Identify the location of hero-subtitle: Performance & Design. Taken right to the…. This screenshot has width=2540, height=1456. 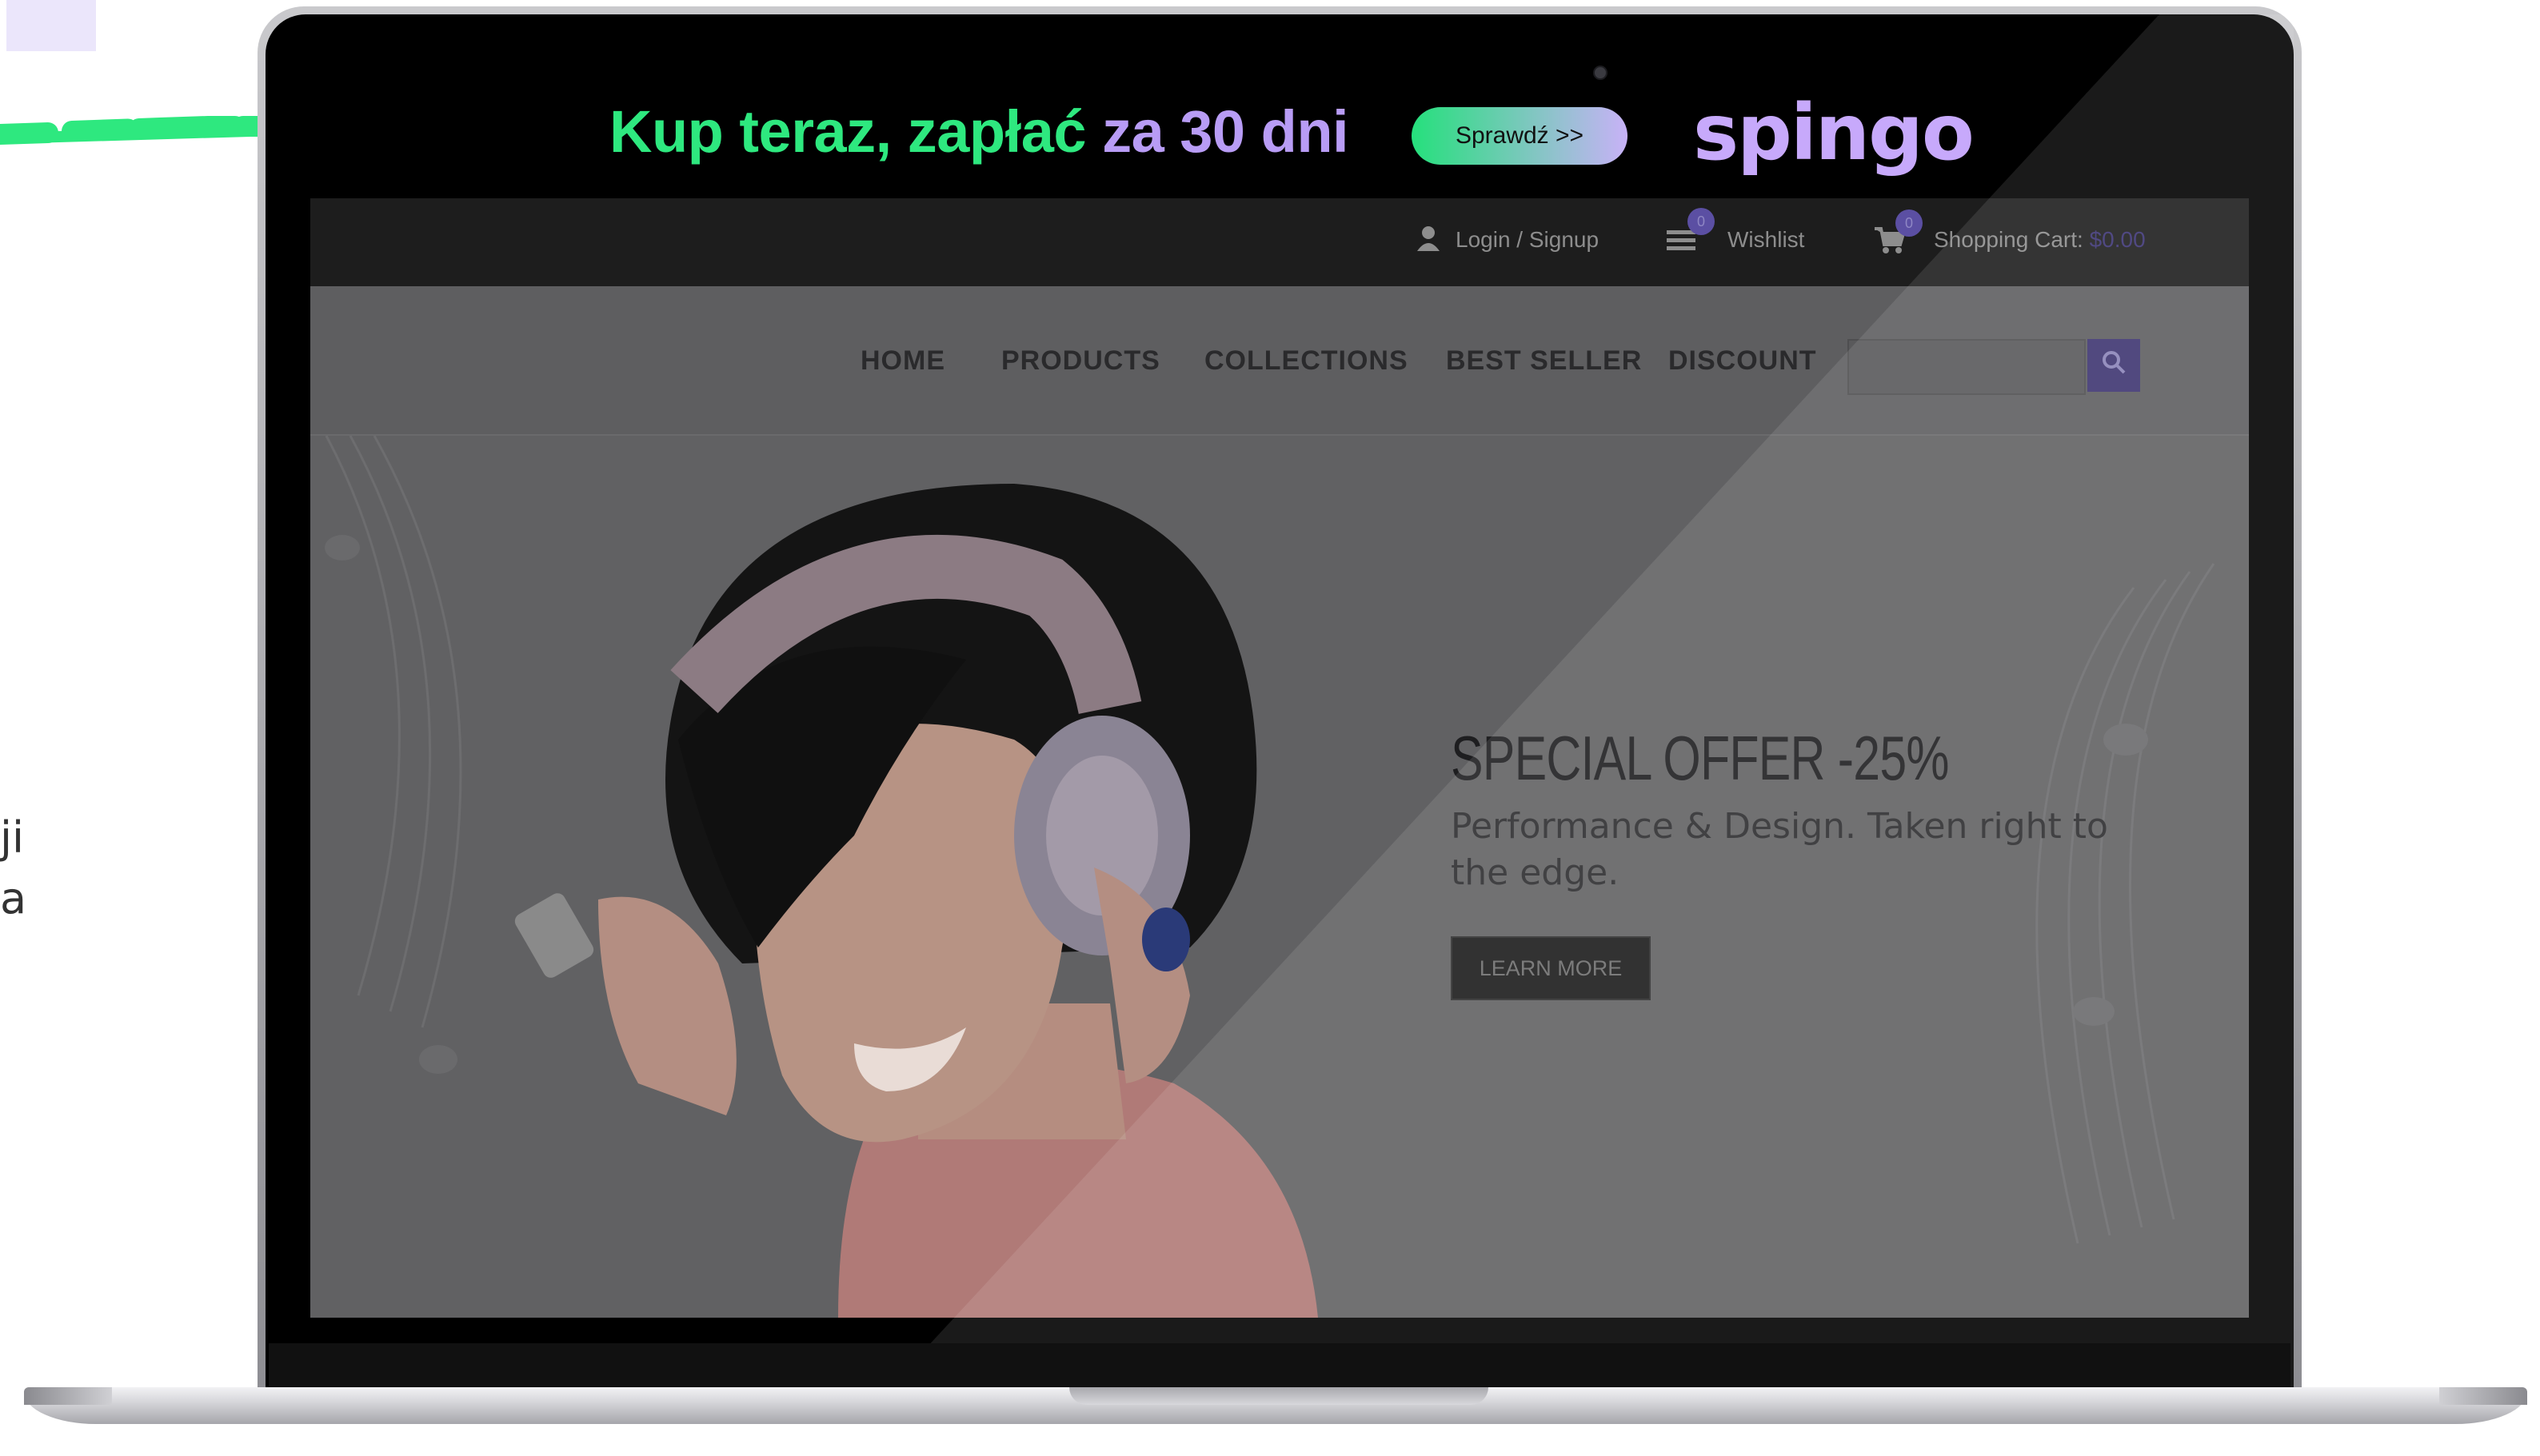
(1779, 849).